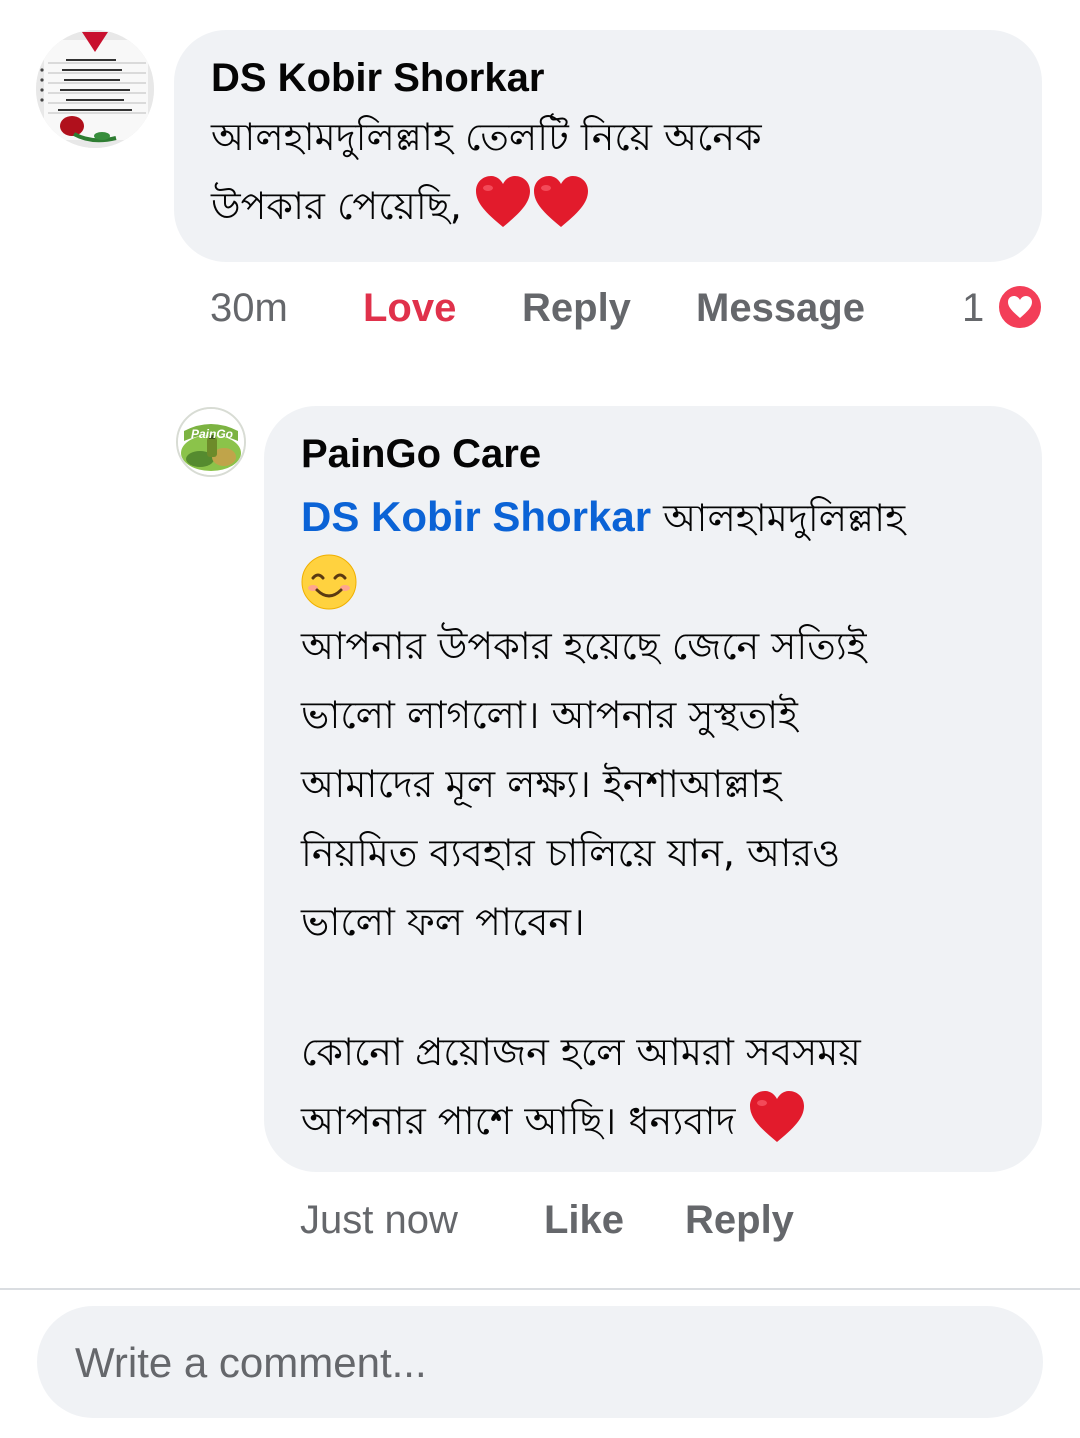  Describe the element at coordinates (784, 518) in the screenshot. I see `reply-text-inline: আলহামদুলিল্লাহ` at that location.